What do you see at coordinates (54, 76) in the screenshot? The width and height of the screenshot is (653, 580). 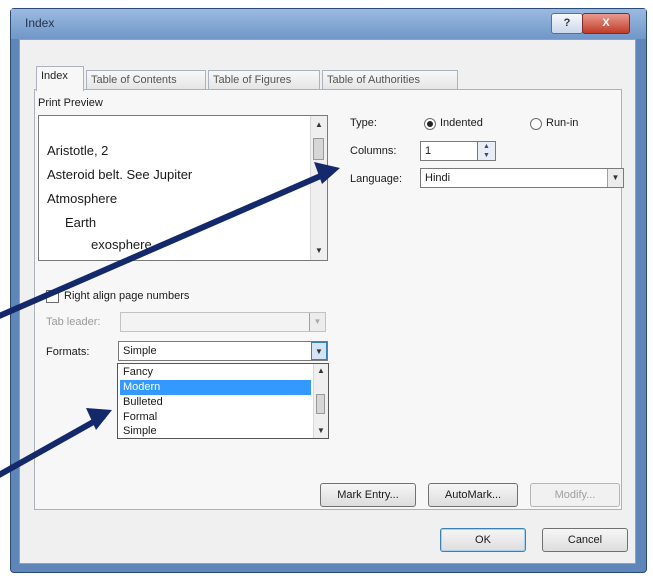 I see `tab-index-label: Index` at bounding box center [54, 76].